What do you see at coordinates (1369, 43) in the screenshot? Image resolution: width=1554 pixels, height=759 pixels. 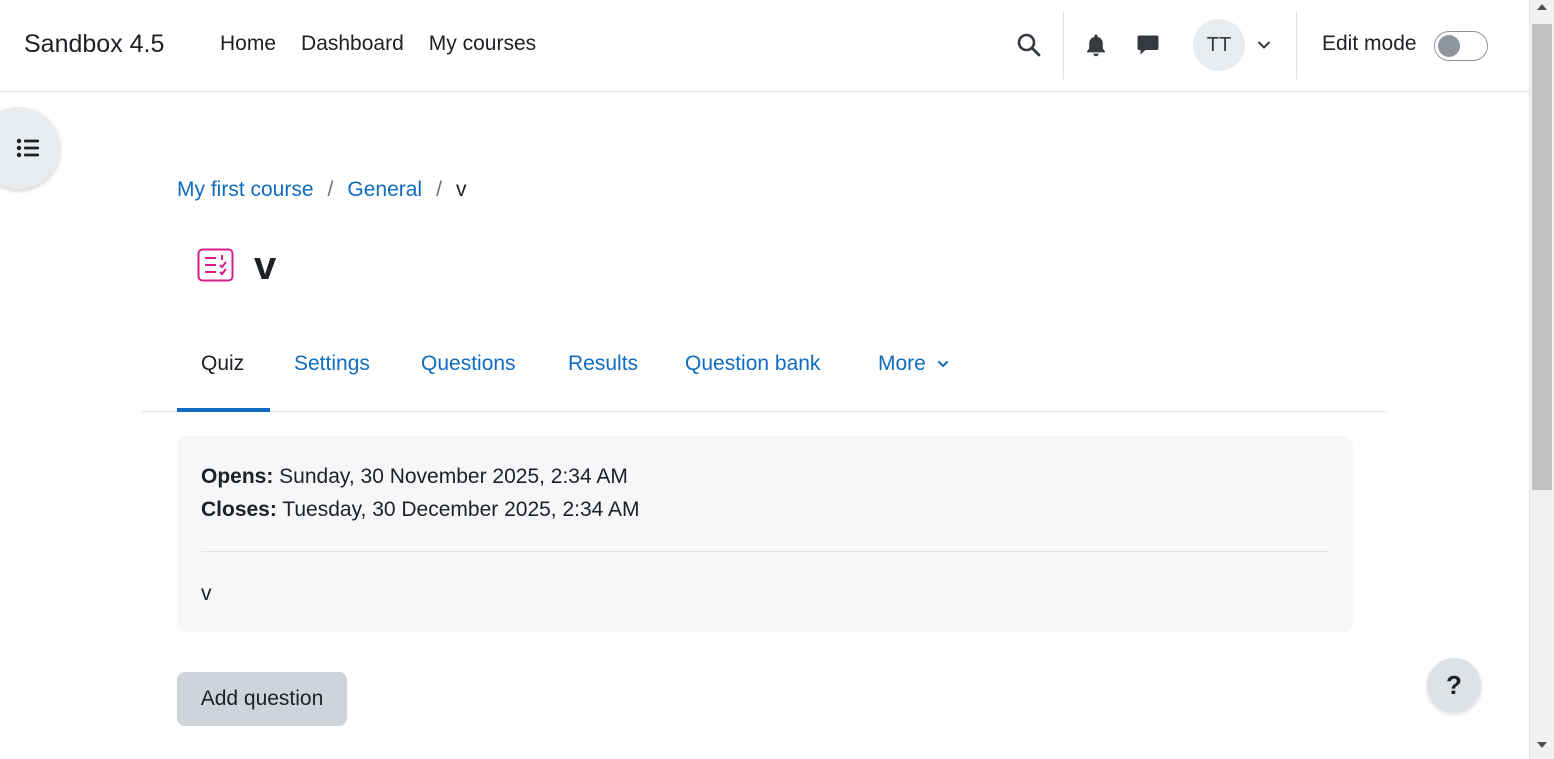 I see `edit-mode-label: Edit mode` at bounding box center [1369, 43].